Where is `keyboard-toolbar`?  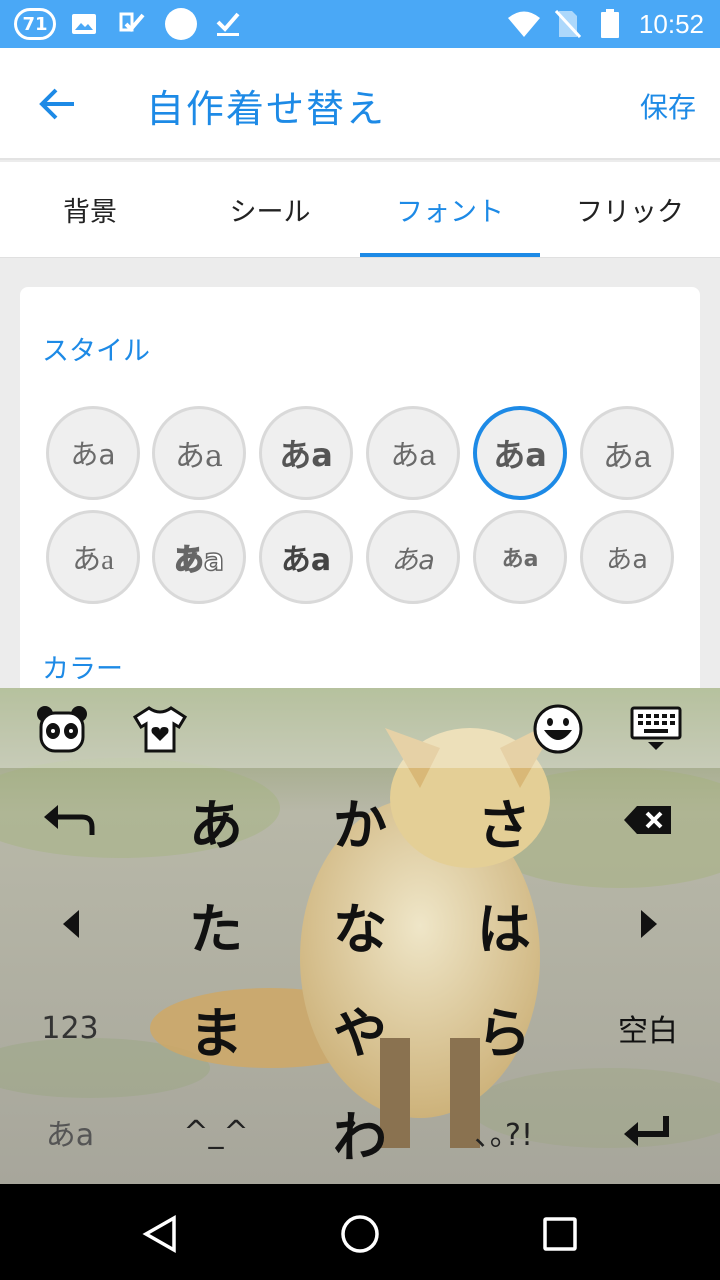 keyboard-toolbar is located at coordinates (360, 728).